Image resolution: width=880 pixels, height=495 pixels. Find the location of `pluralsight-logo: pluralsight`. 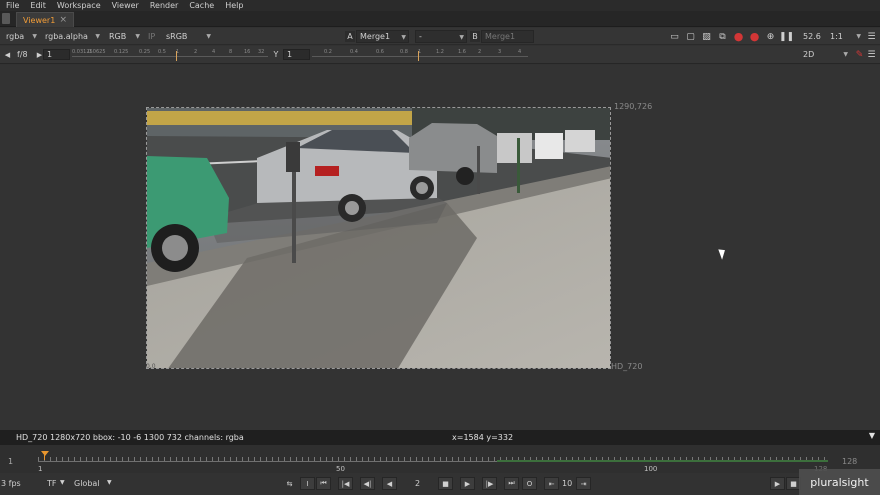

pluralsight-logo: pluralsight is located at coordinates (839, 482).